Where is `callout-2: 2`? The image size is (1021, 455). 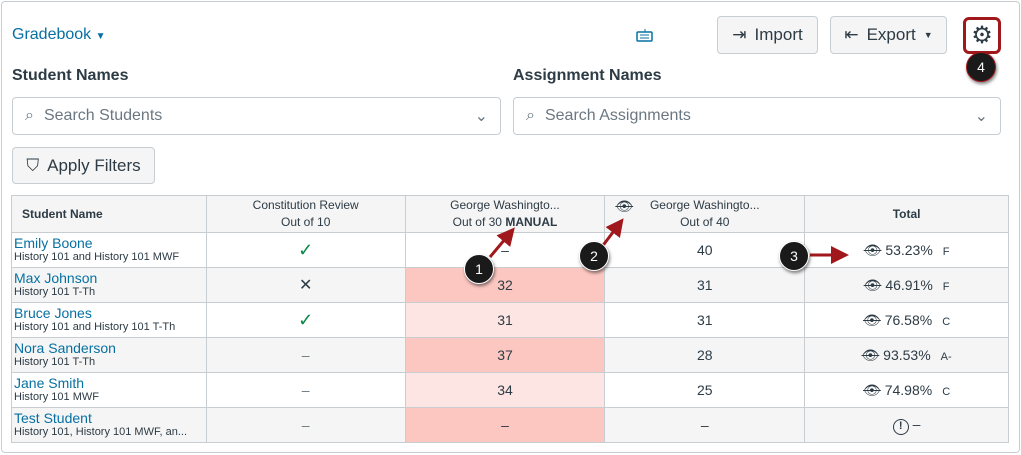
callout-2: 2 is located at coordinates (594, 256).